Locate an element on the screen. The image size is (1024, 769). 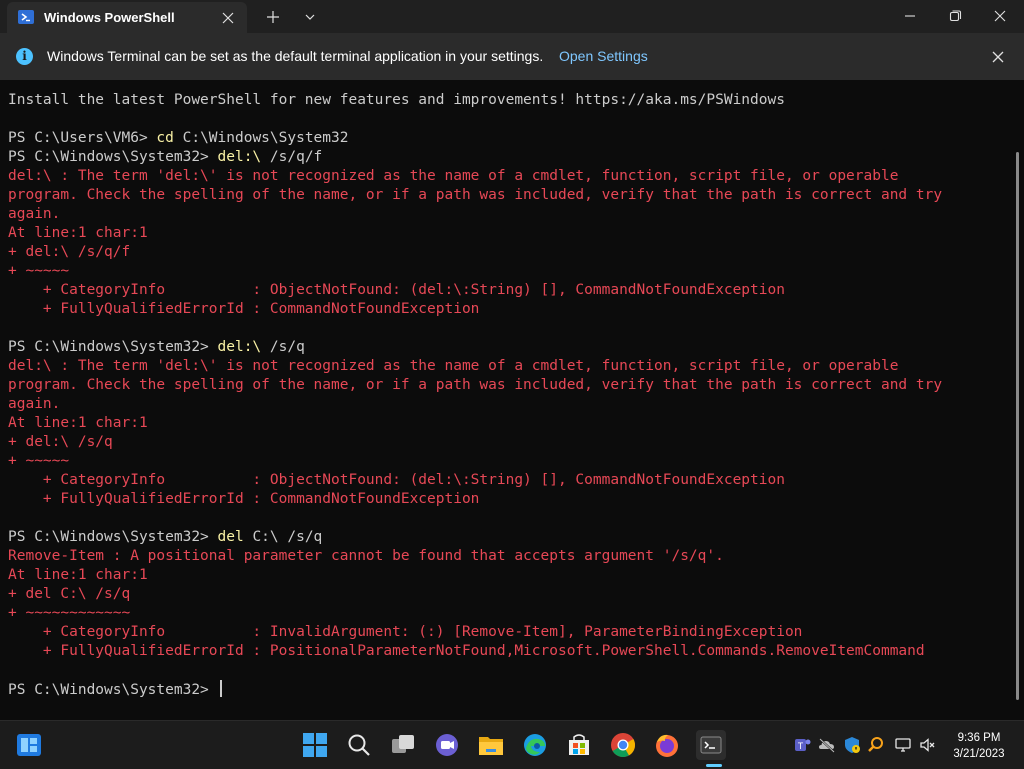
tab-close-button is located at coordinates (228, 17).